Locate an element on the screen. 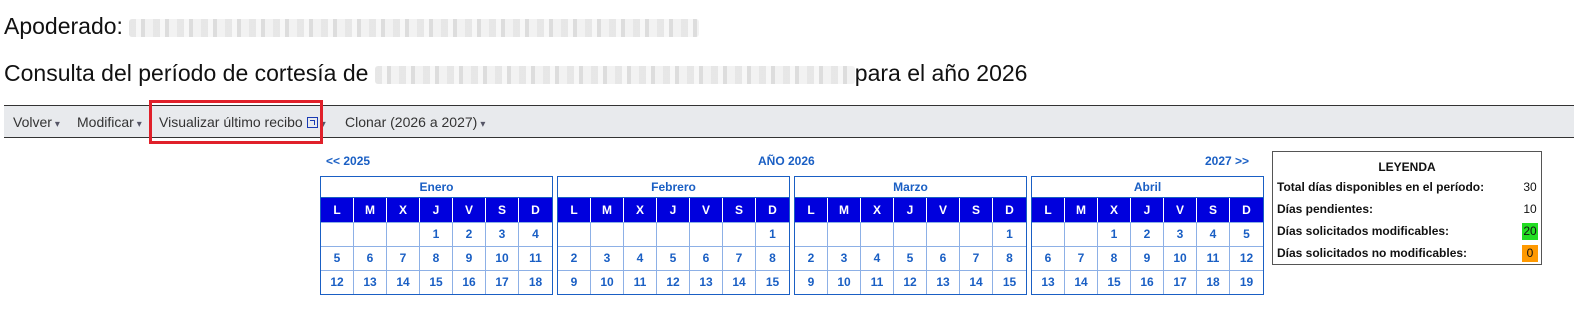 This screenshot has width=1574, height=316. volver-button: Volver ▾ is located at coordinates (36, 122).